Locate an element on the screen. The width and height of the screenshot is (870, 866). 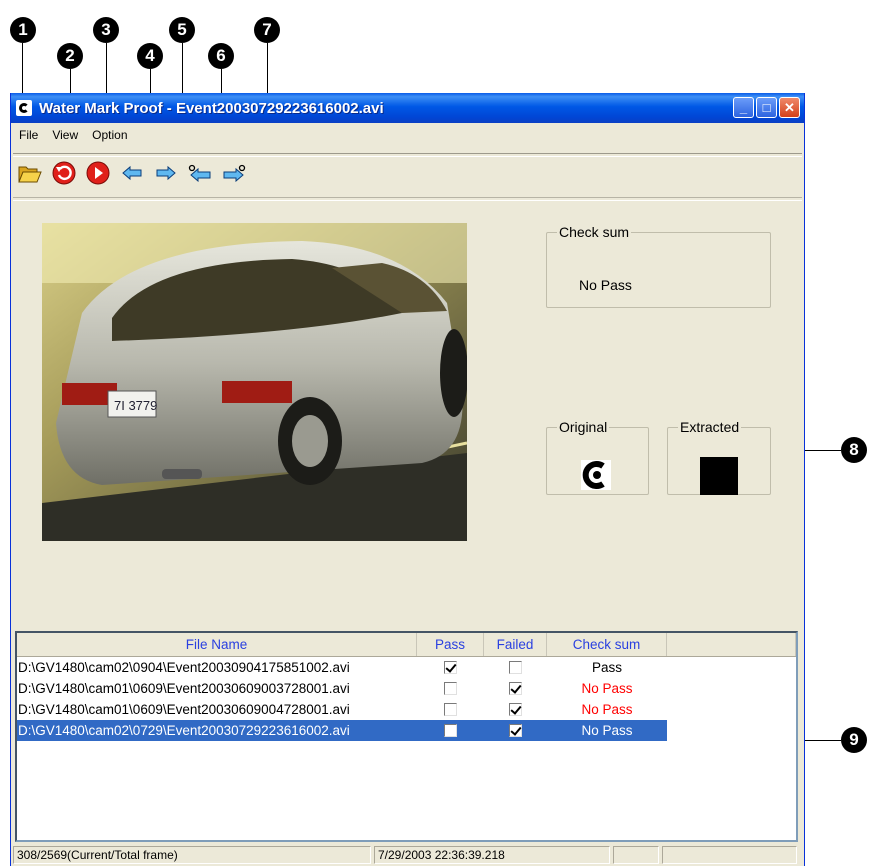
previous-event-button is located at coordinates (200, 173).